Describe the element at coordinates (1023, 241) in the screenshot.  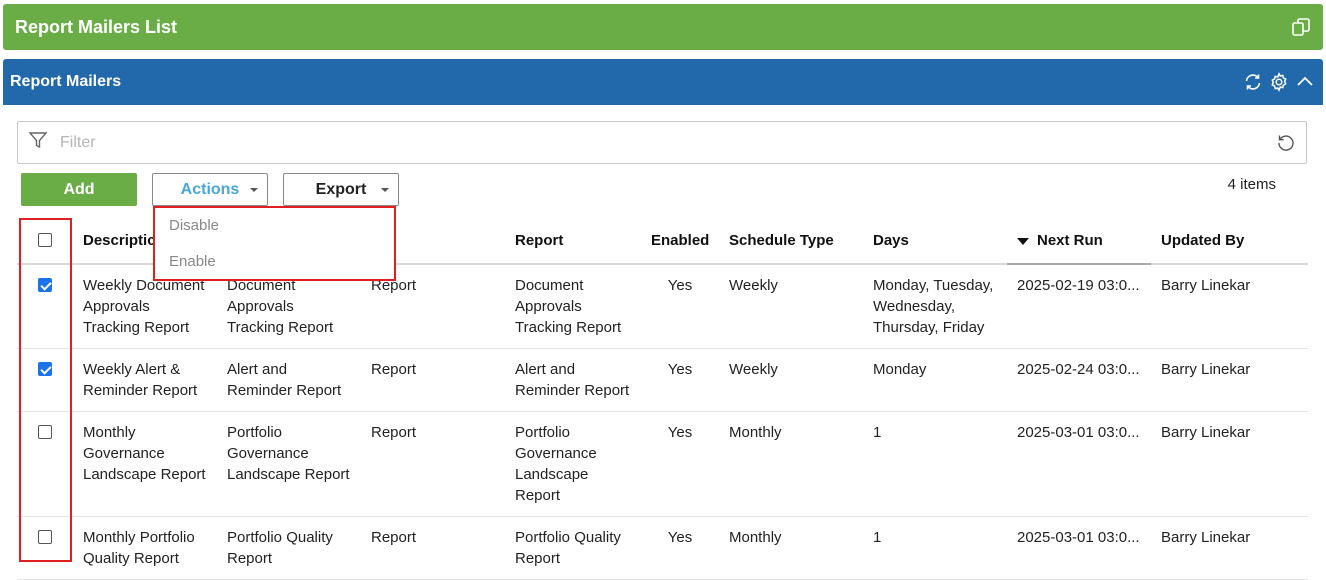
I see `sort-descending-icon` at that location.